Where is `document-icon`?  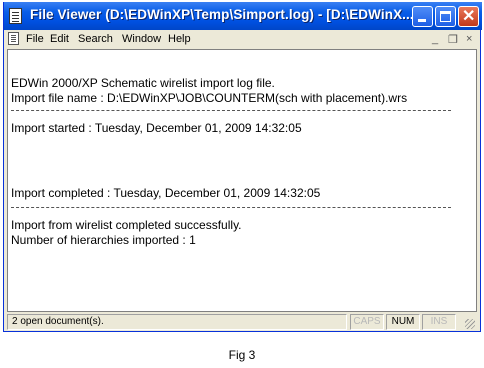
document-icon is located at coordinates (13, 38).